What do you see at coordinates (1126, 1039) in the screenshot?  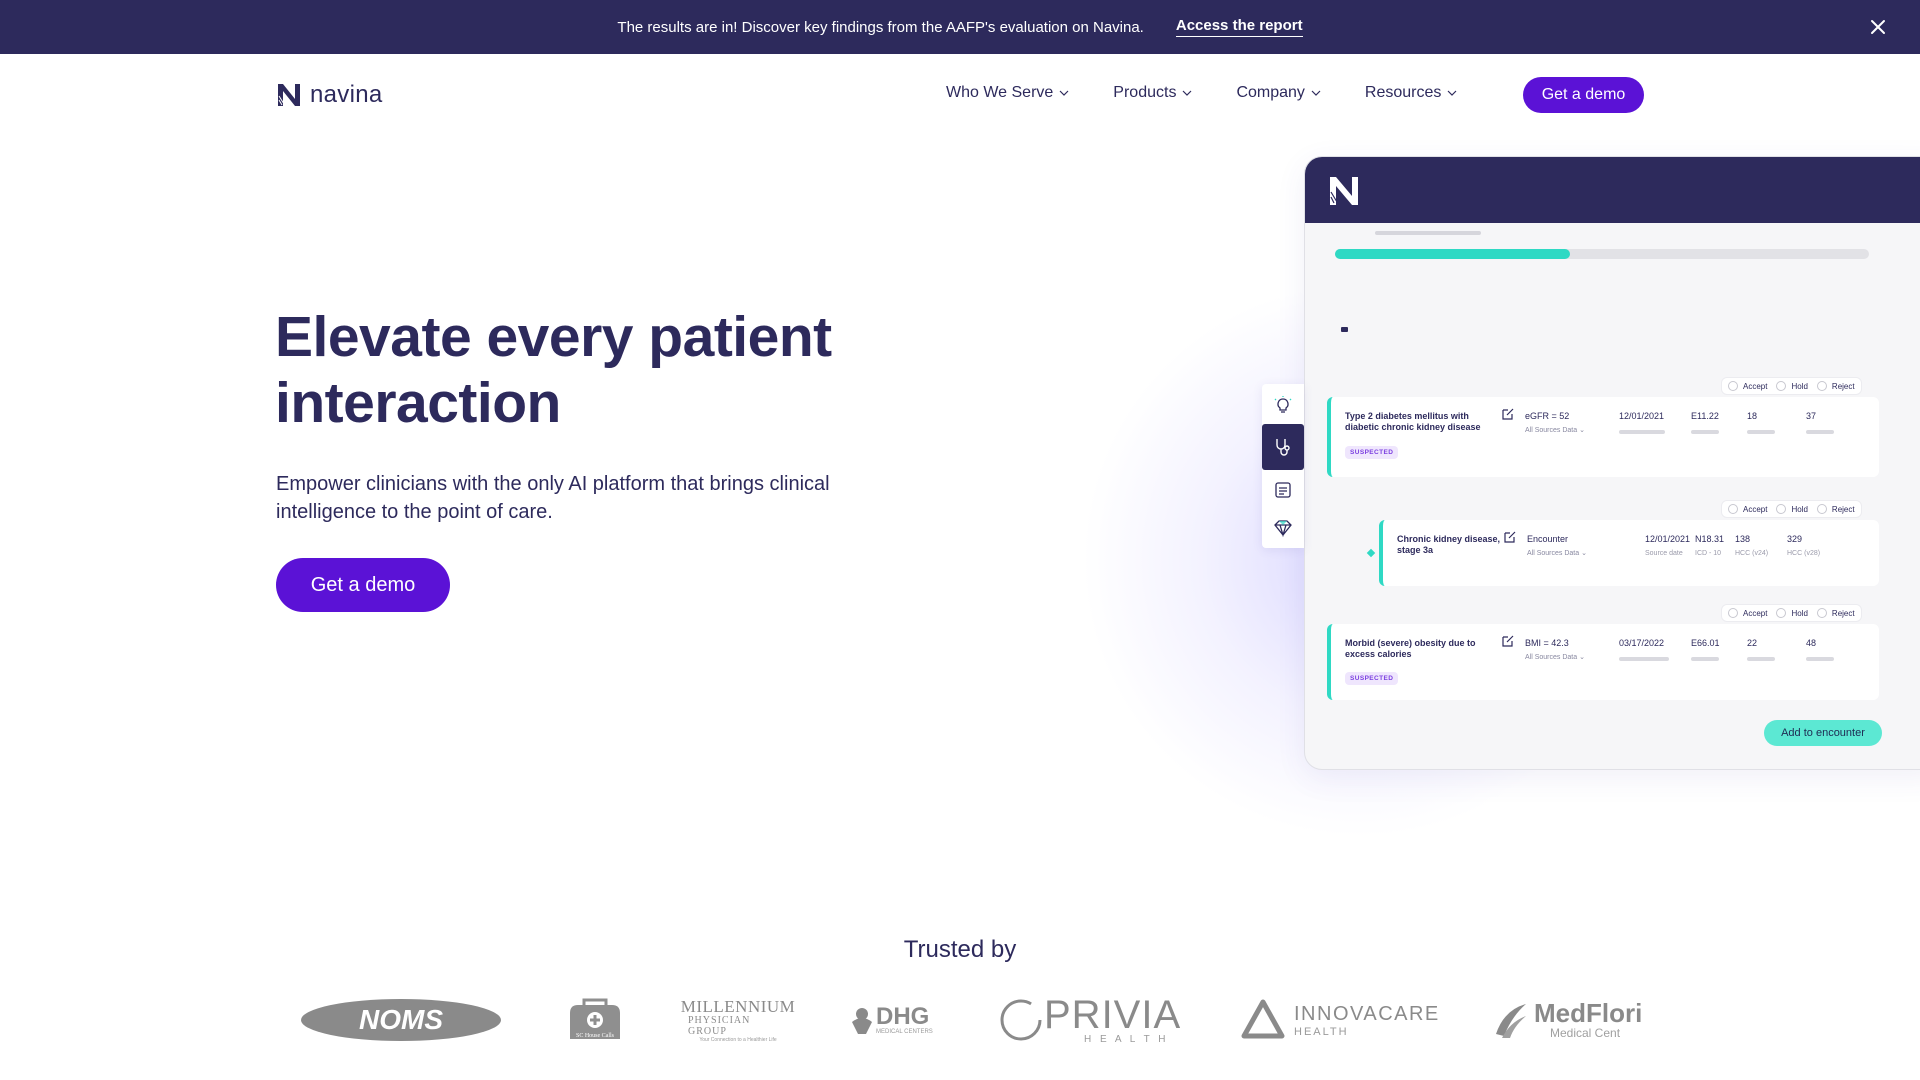 I see `logo-subtext: H E A L T H` at bounding box center [1126, 1039].